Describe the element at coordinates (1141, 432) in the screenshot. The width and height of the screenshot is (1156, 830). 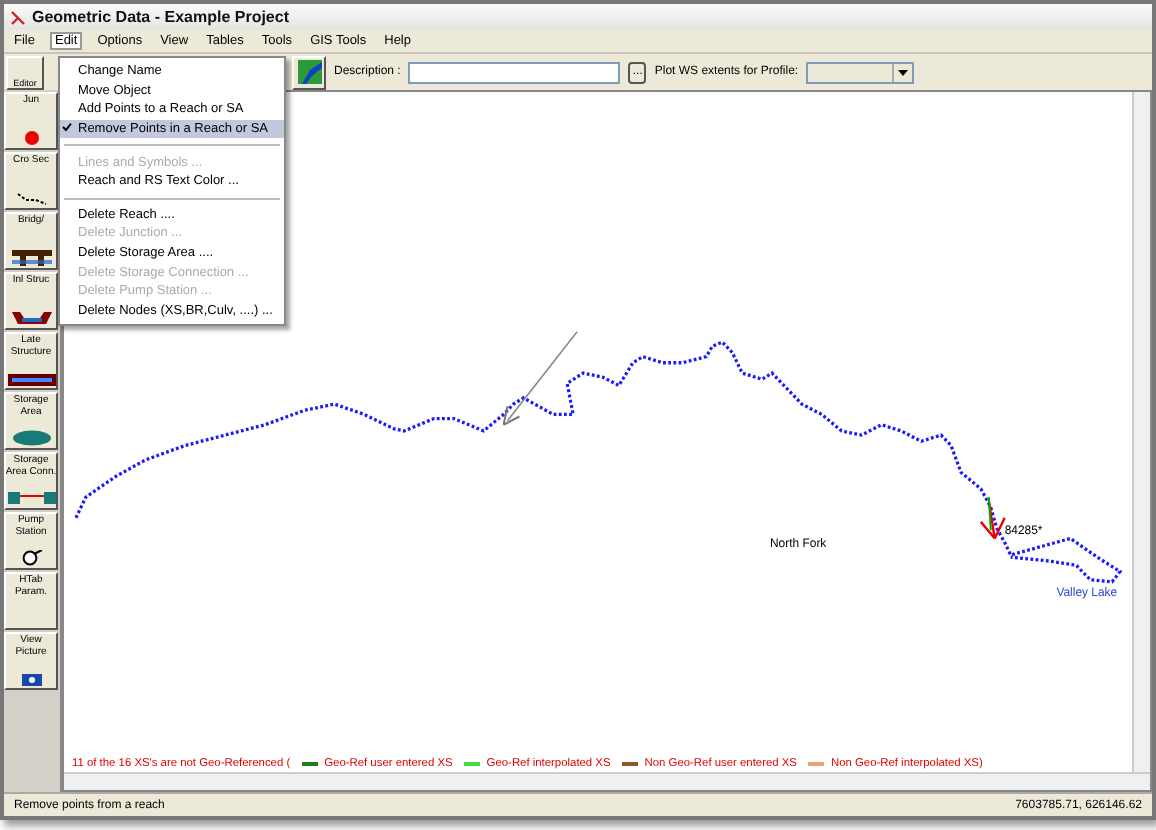
I see `vertical-scrollbar` at that location.